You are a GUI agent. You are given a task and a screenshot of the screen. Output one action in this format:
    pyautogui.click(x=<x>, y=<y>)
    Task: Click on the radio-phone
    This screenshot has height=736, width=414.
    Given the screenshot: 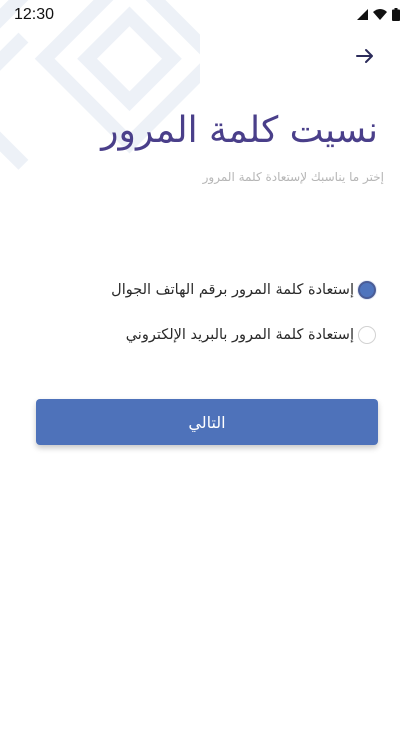 What is the action you would take?
    pyautogui.click(x=367, y=290)
    